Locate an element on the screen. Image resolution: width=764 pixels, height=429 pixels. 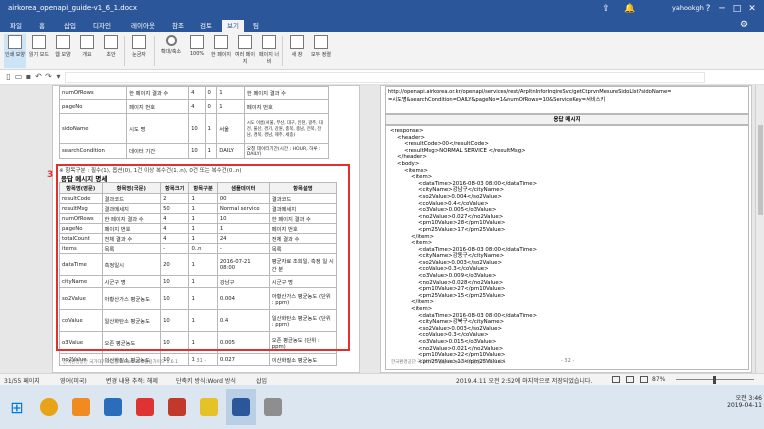
xml-line: <pm25Value>15</pm25Value> is located at coordinates (462, 295).